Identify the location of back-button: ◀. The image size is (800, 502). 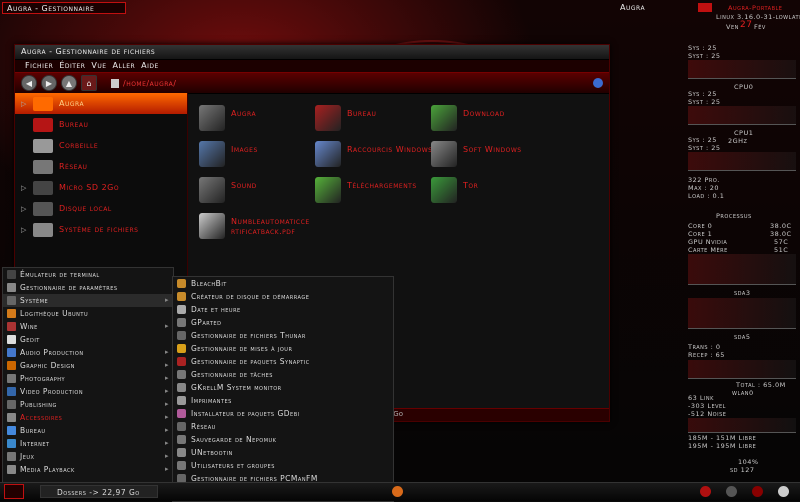
(29, 83).